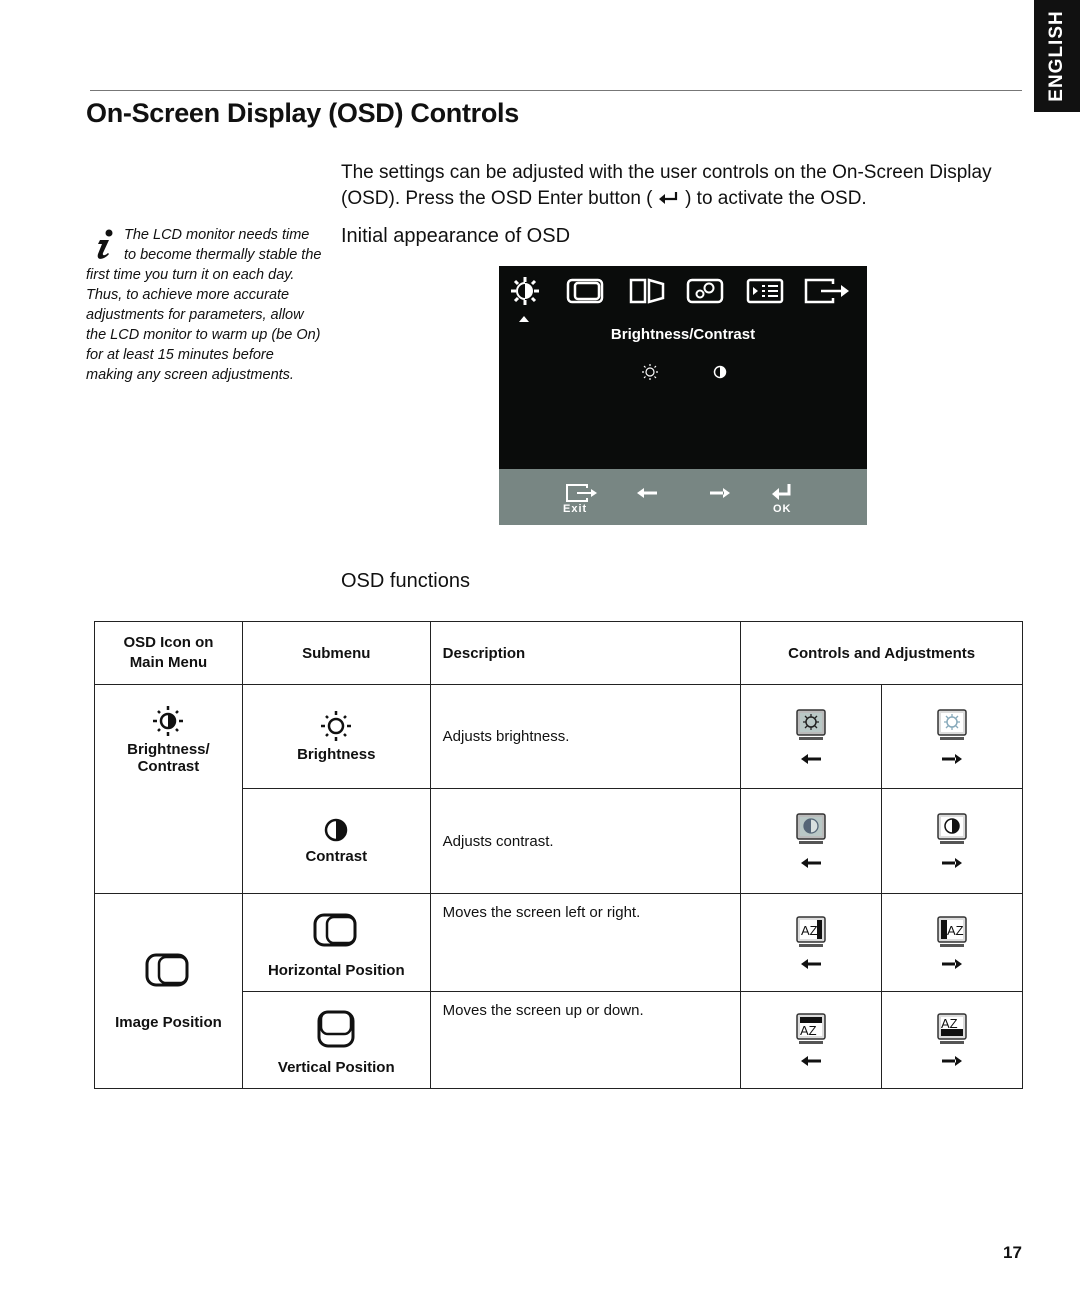  I want to click on control-contrast-increase, so click(952, 841).